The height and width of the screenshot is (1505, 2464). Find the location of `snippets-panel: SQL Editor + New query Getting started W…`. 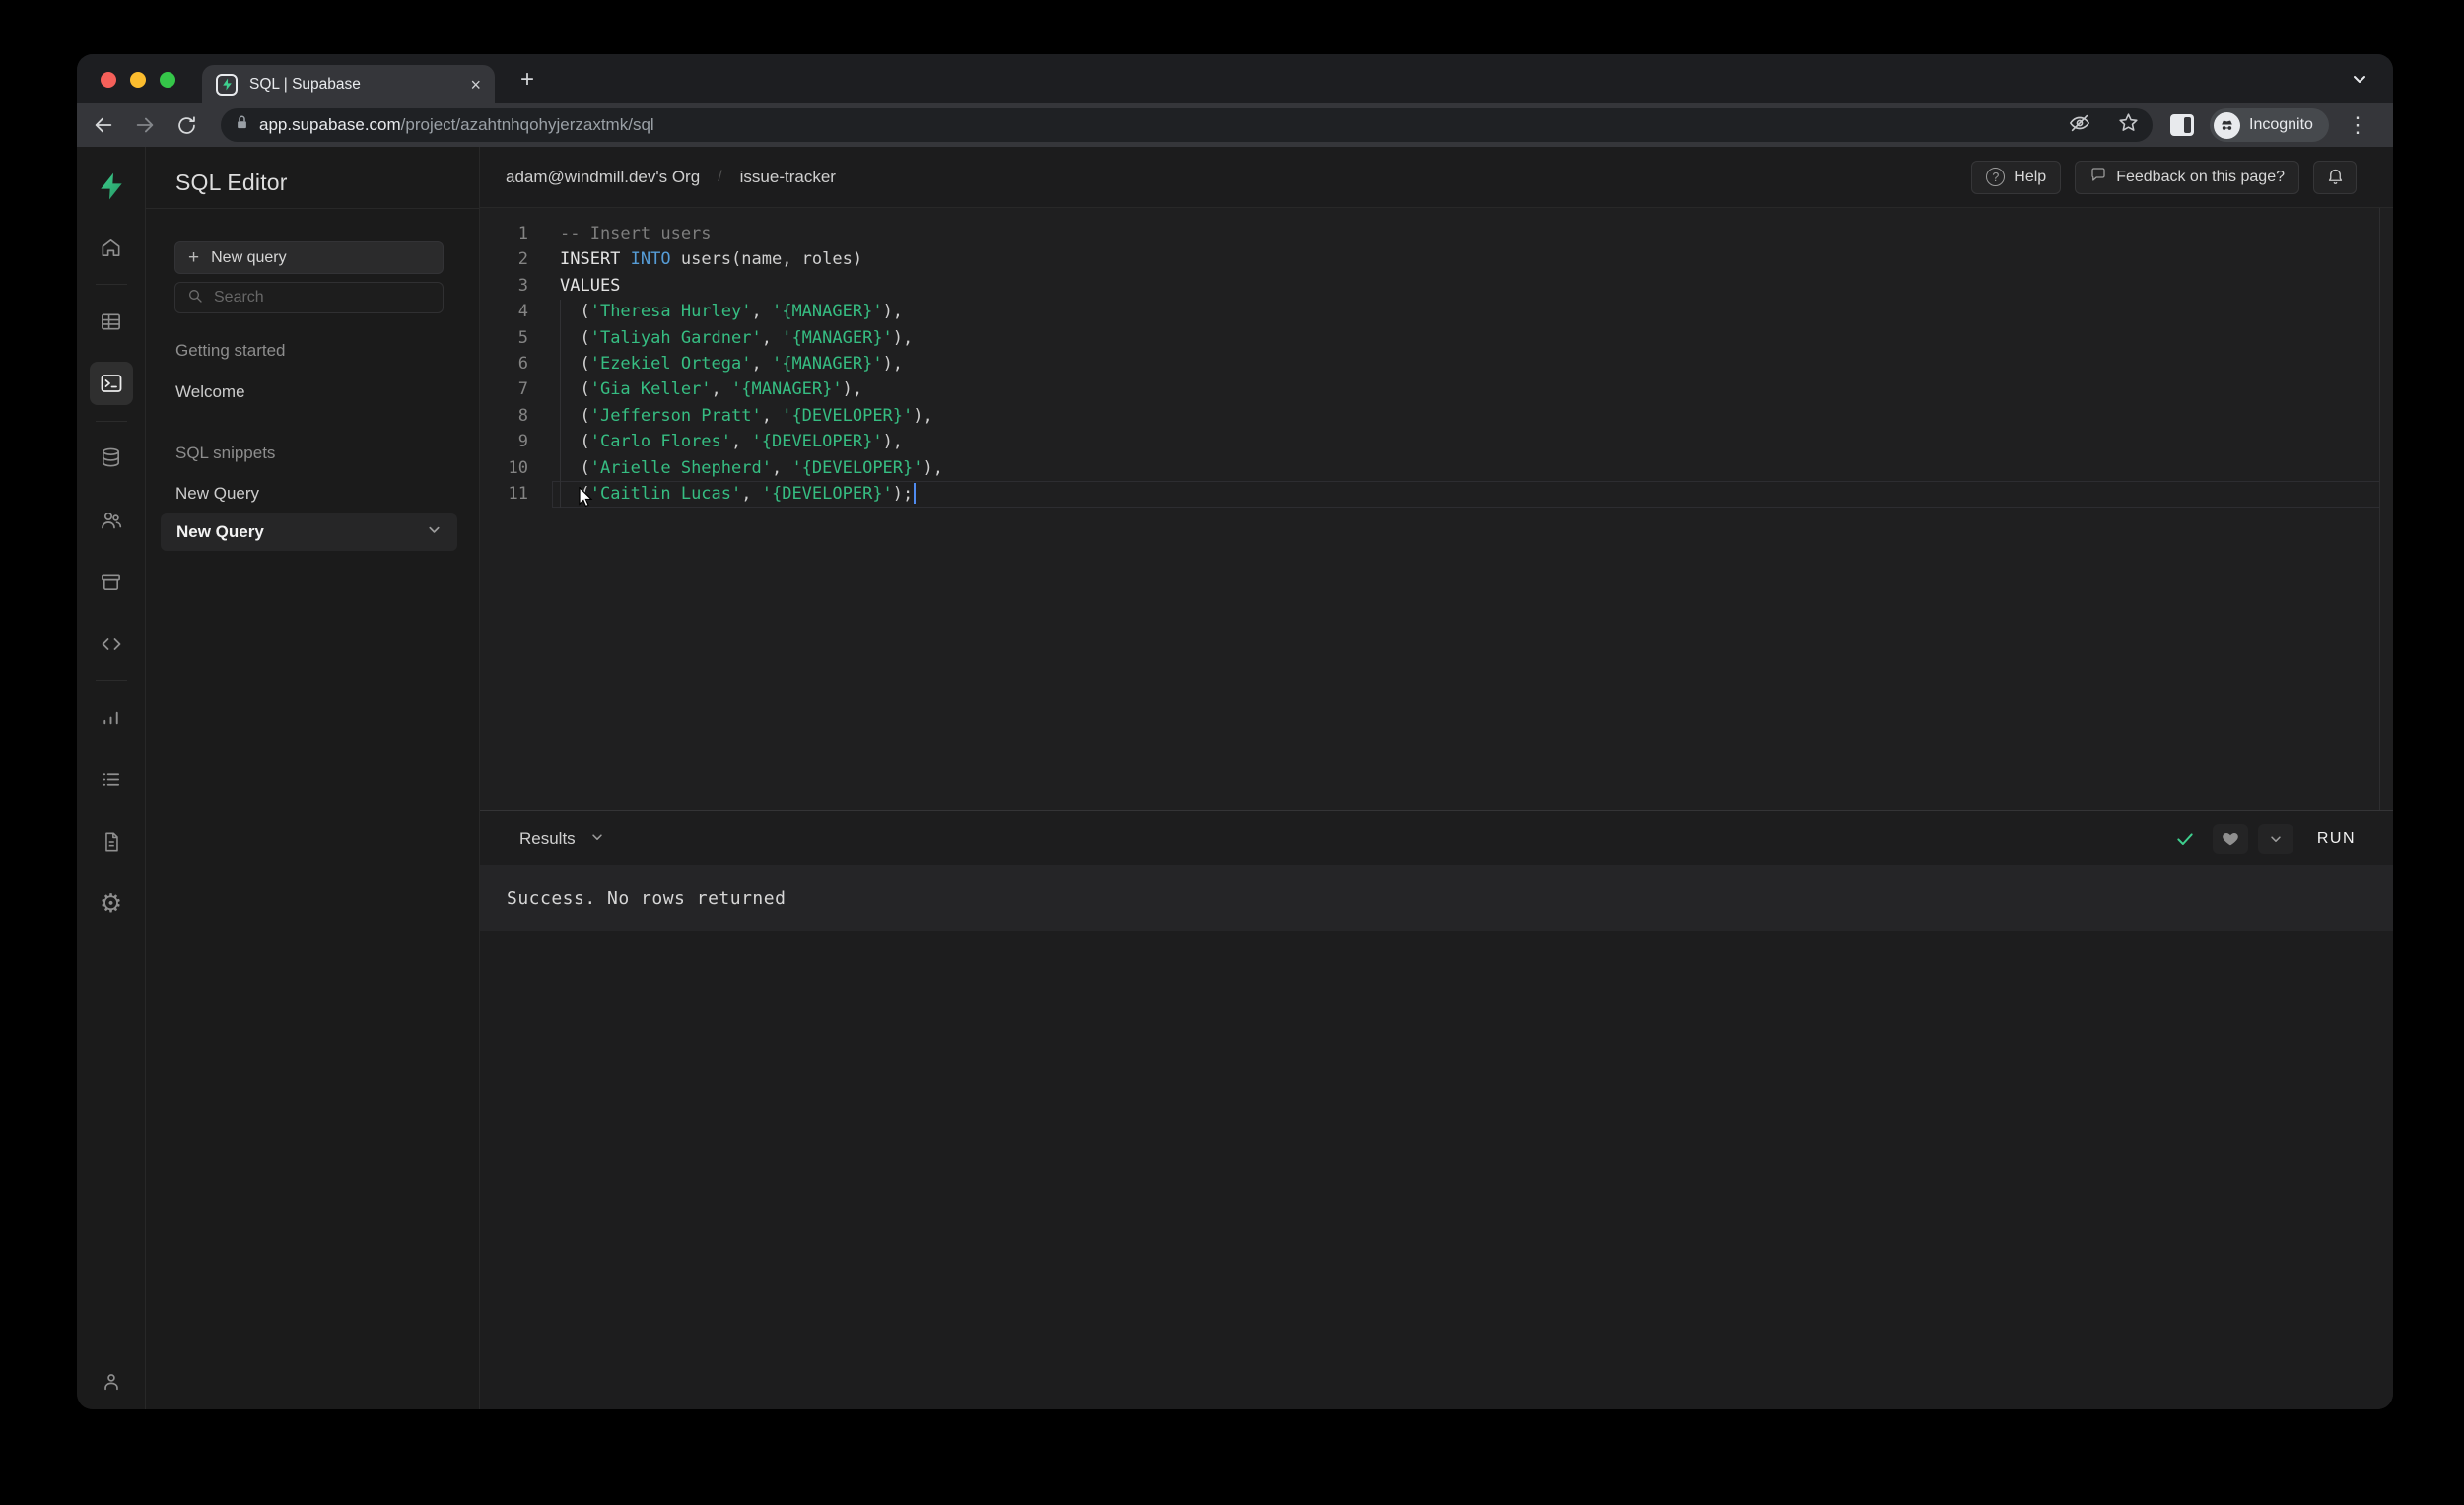

snippets-panel: SQL Editor + New query Getting started W… is located at coordinates (313, 778).